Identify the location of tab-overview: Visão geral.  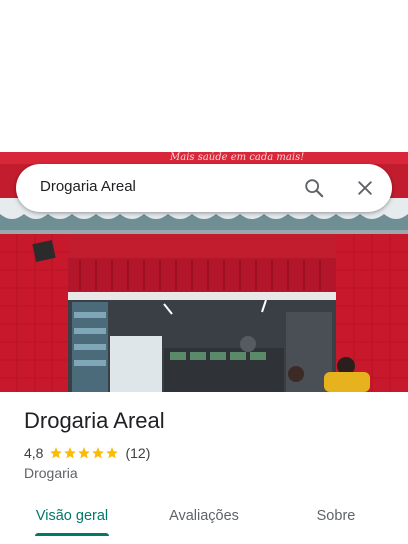
(72, 516).